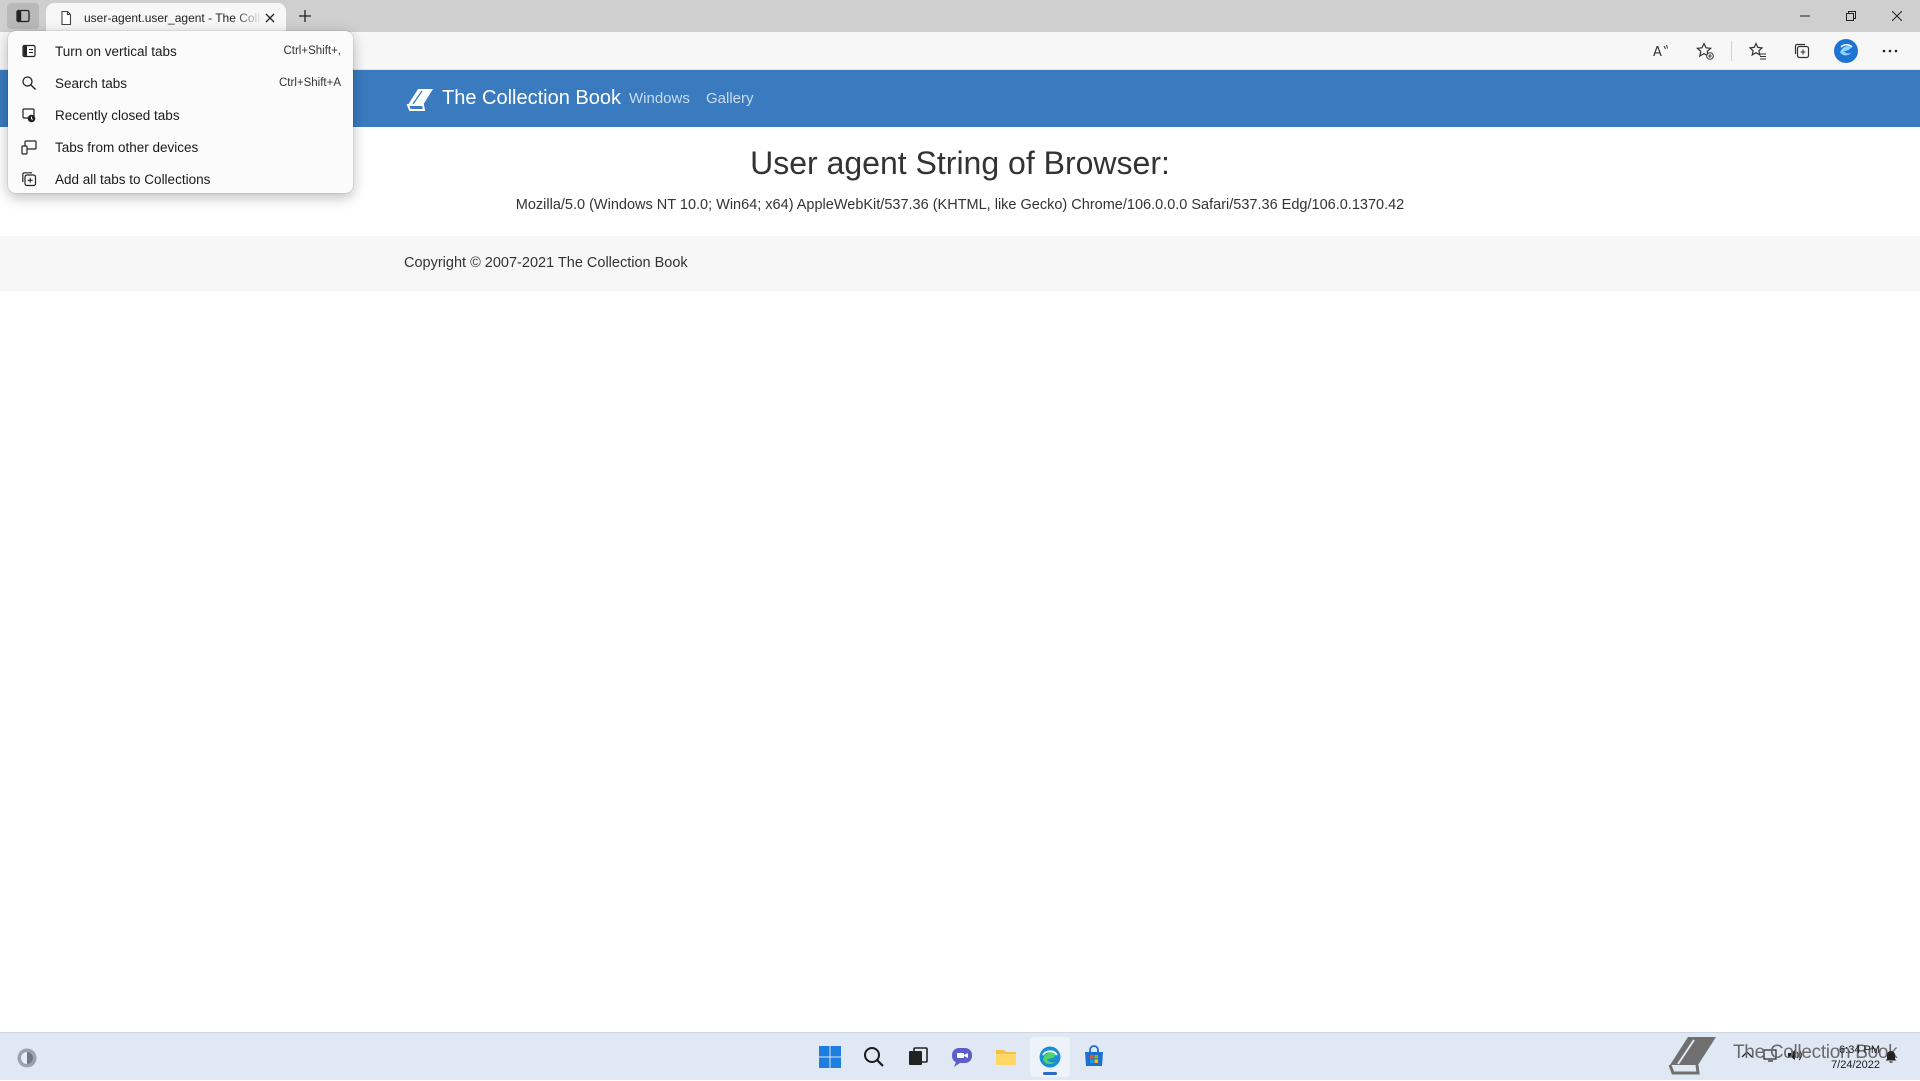 The width and height of the screenshot is (1920, 1081). Describe the element at coordinates (730, 98) in the screenshot. I see `nav-link-gallery: Gallery` at that location.